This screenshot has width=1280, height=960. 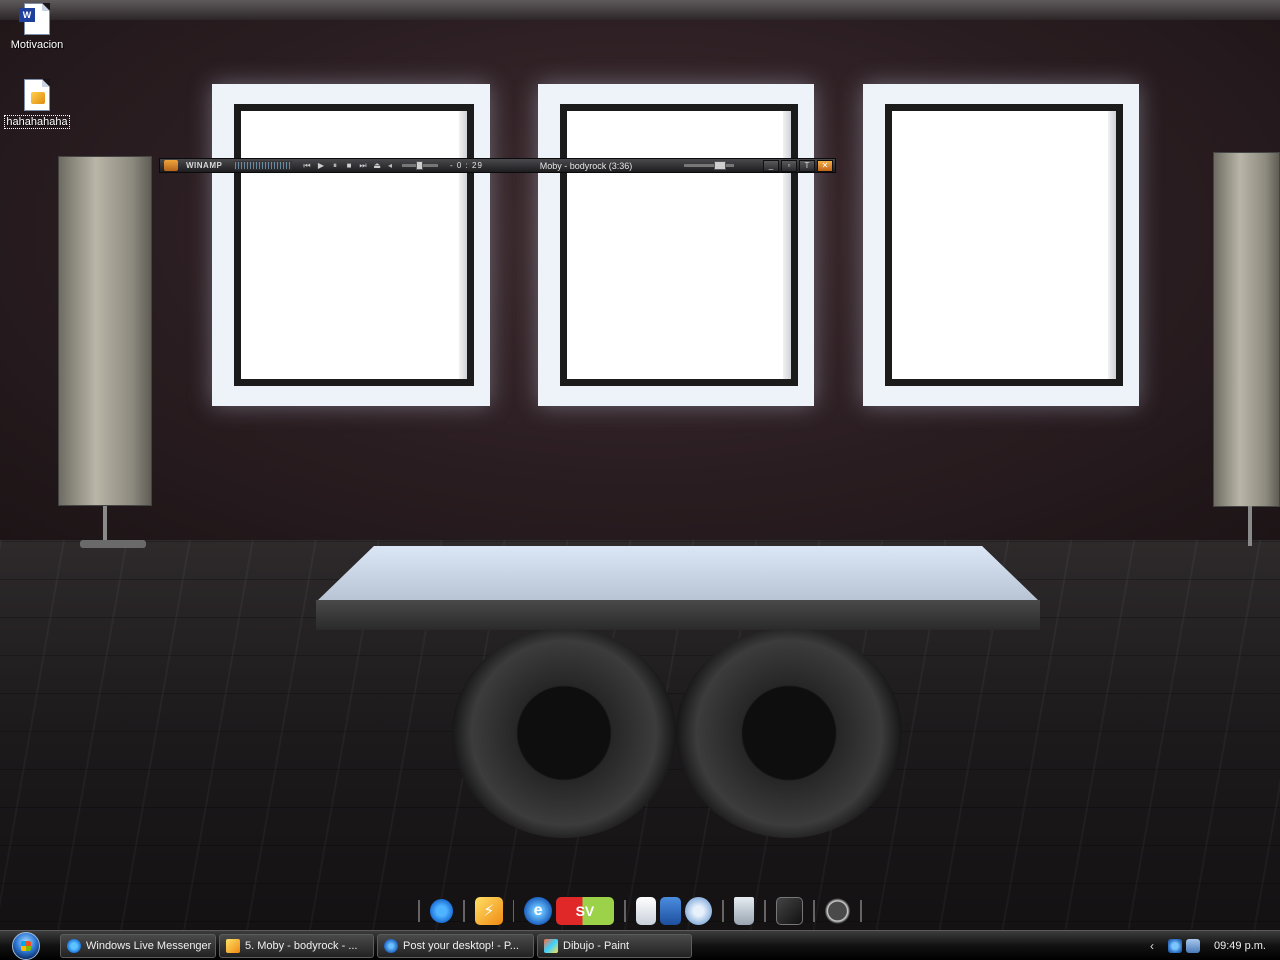 I want to click on internet-explorer-icon: e, so click(x=538, y=911).